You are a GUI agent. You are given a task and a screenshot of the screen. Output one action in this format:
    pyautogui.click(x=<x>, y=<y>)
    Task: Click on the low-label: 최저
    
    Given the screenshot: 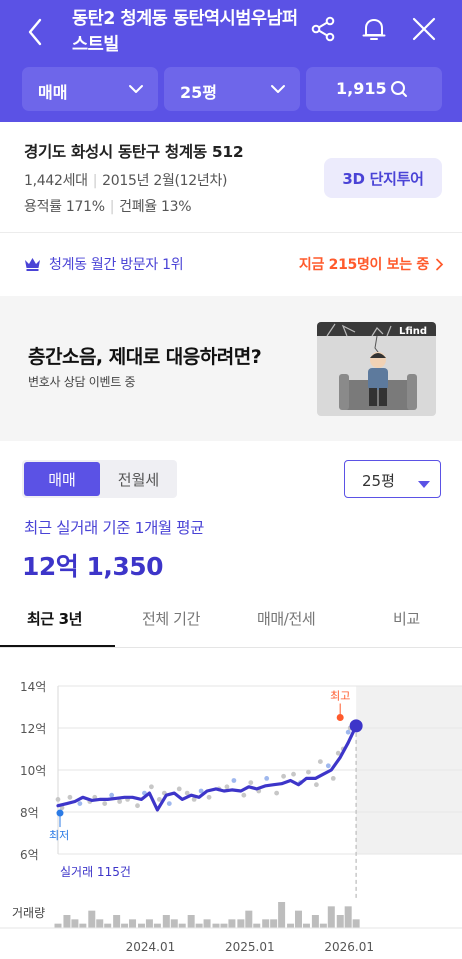 What is the action you would take?
    pyautogui.click(x=59, y=835)
    